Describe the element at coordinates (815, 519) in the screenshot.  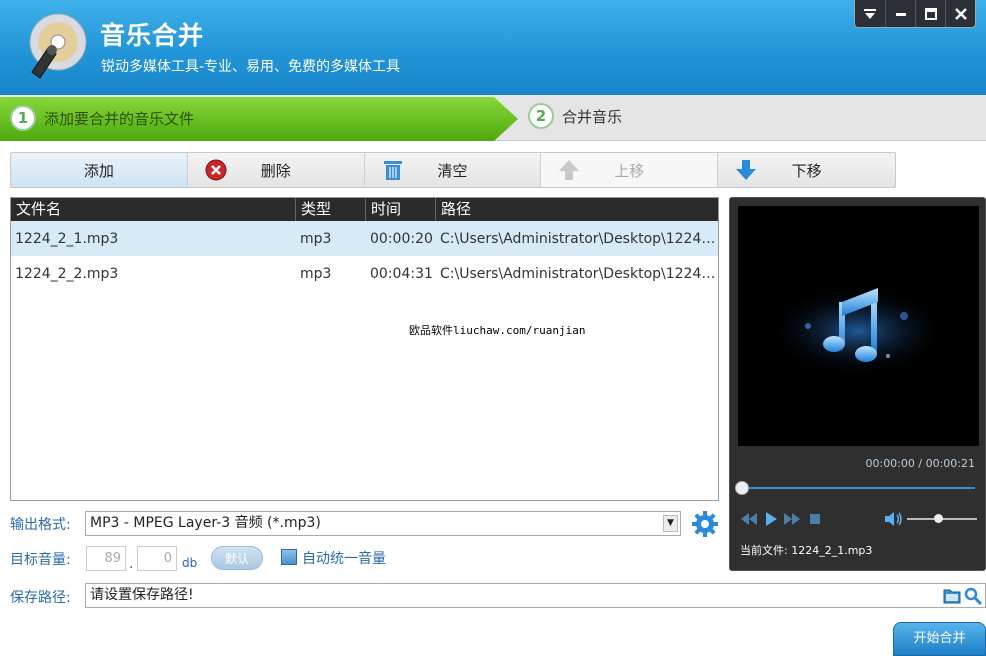
I see `stop-icon` at that location.